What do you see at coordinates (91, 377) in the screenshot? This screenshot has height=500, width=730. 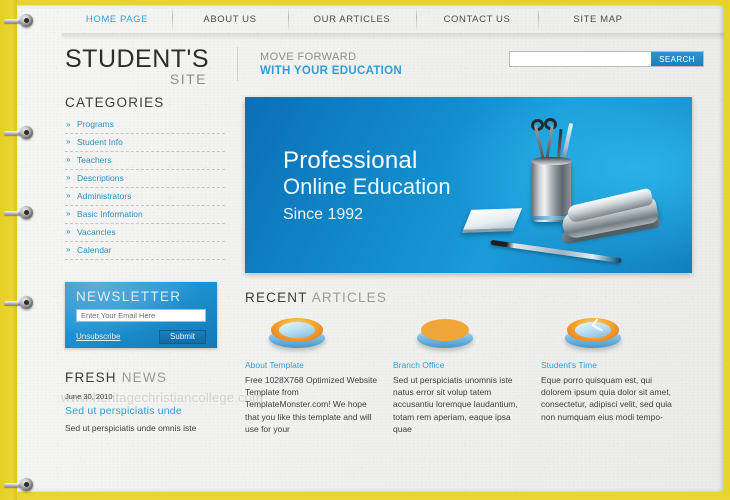 I see `fresh-news-title-strong: FRESH` at bounding box center [91, 377].